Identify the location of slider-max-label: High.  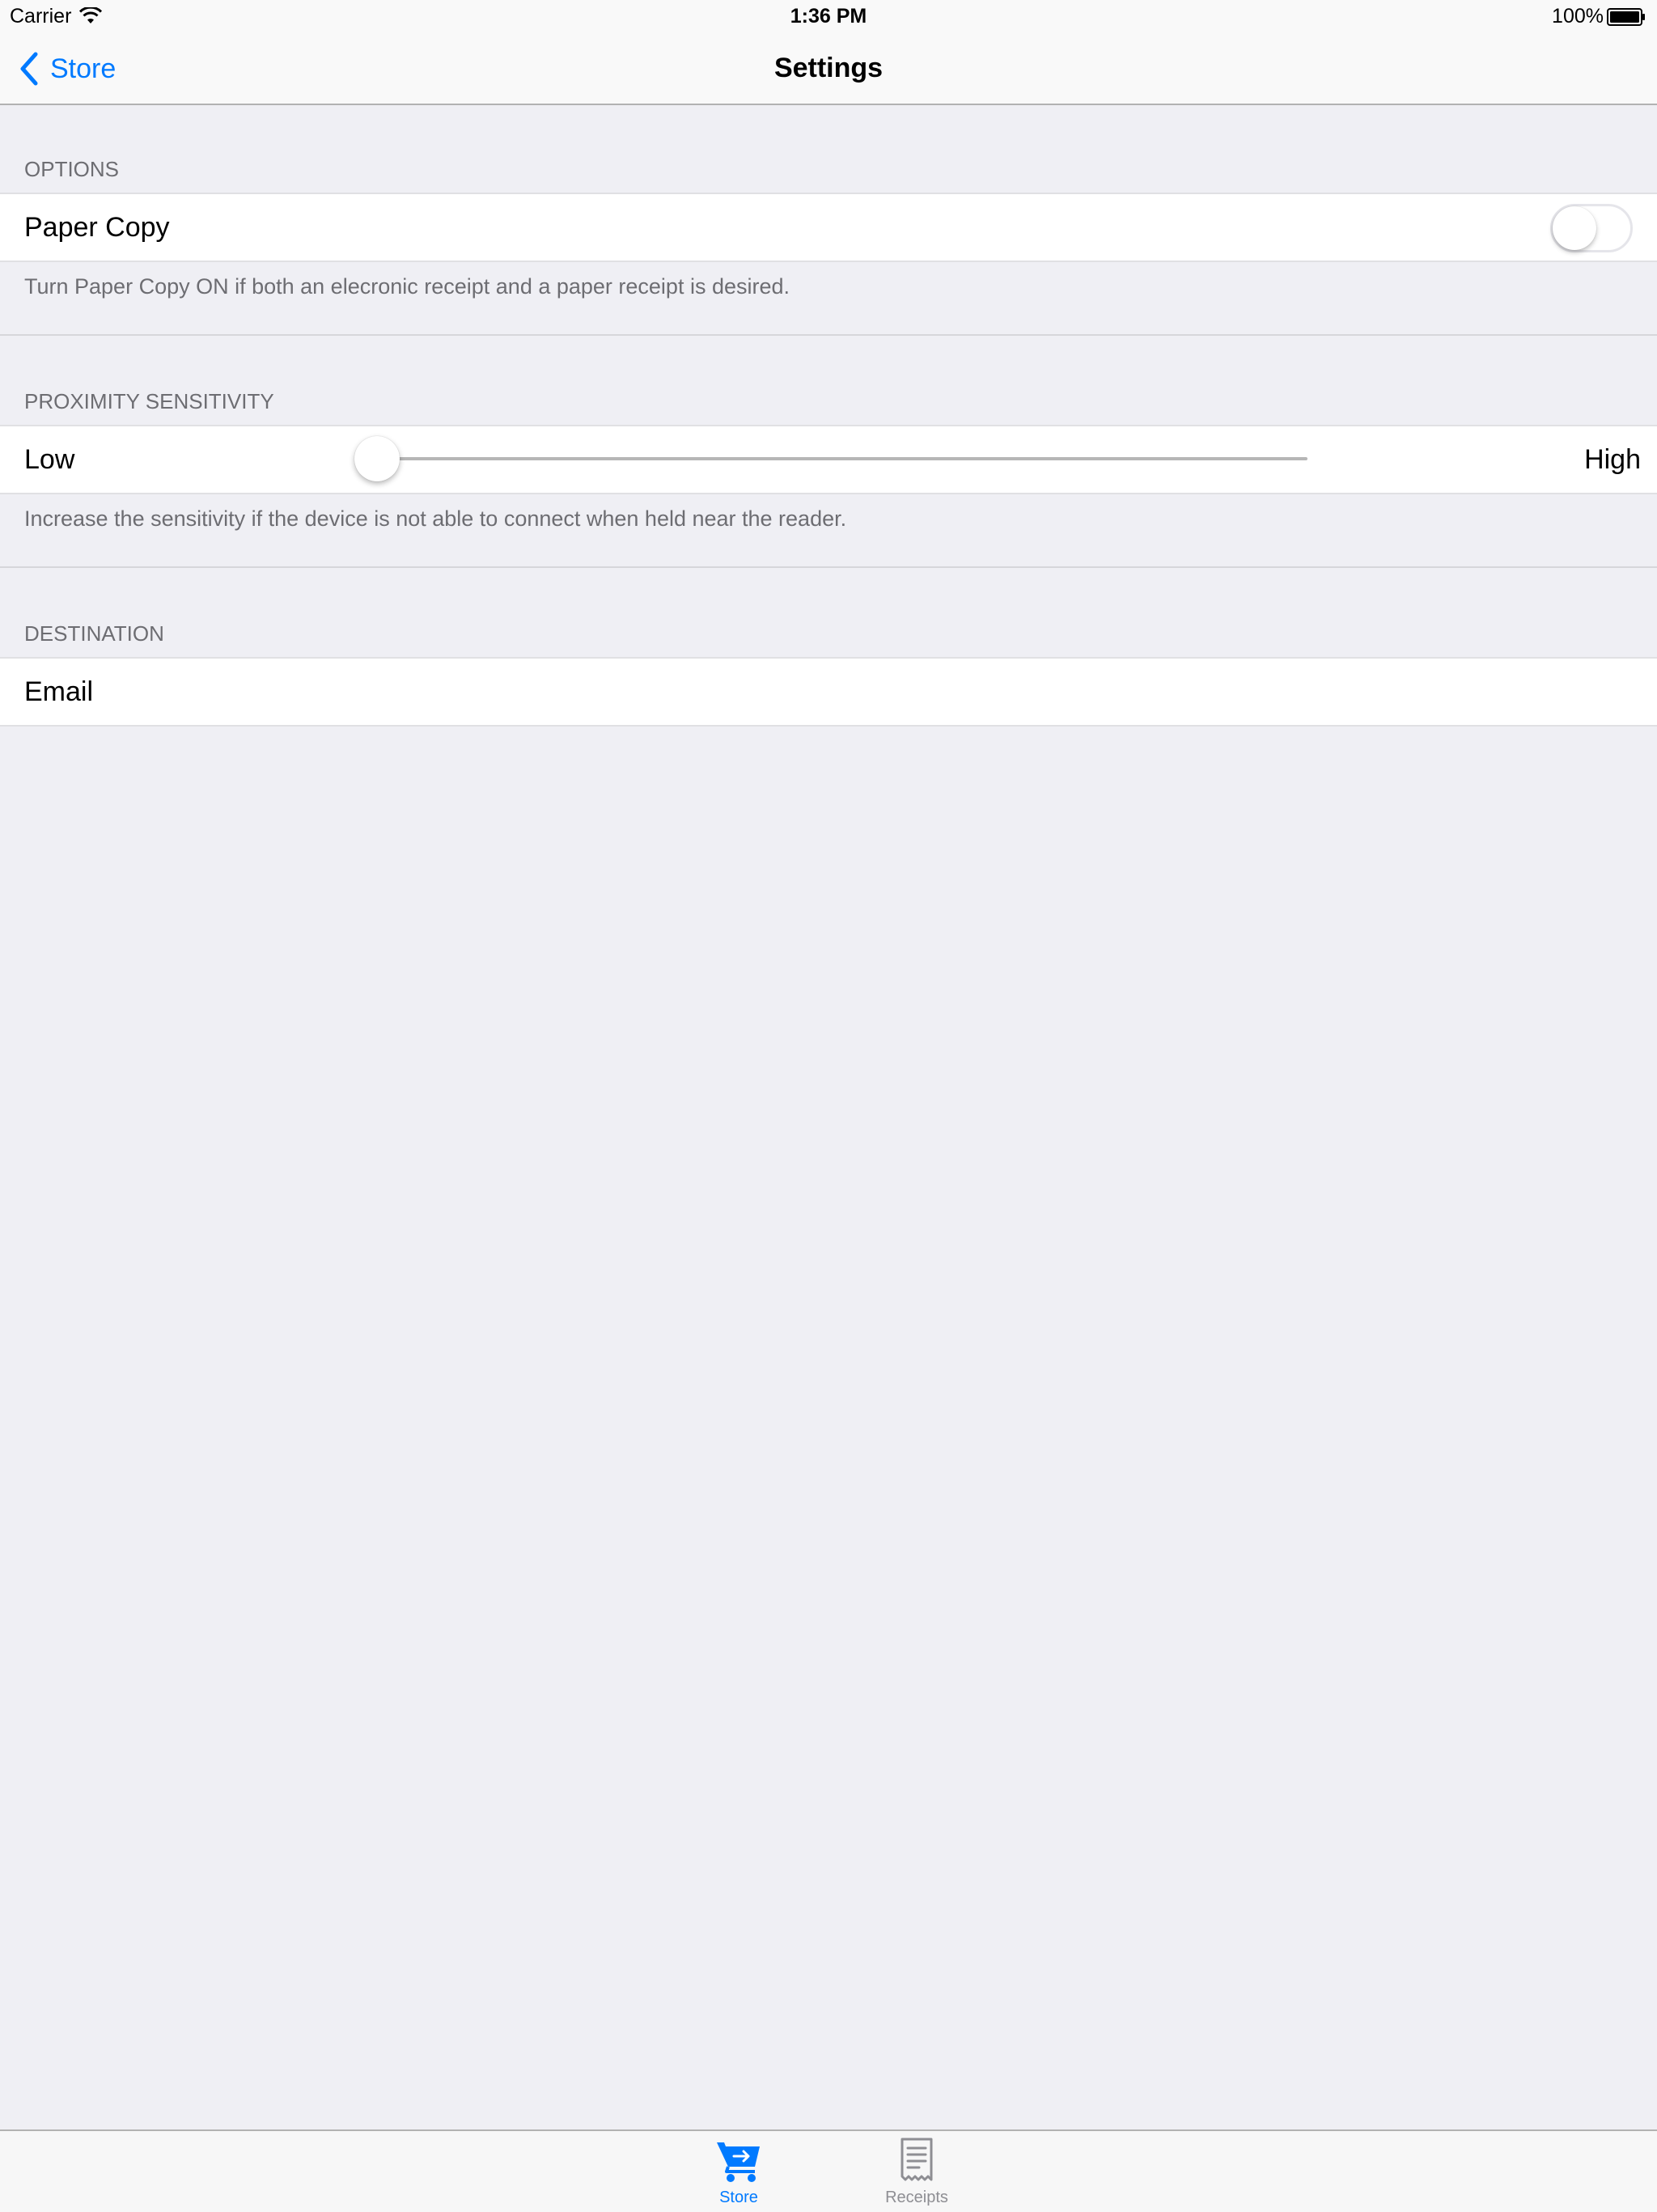
(1612, 459).